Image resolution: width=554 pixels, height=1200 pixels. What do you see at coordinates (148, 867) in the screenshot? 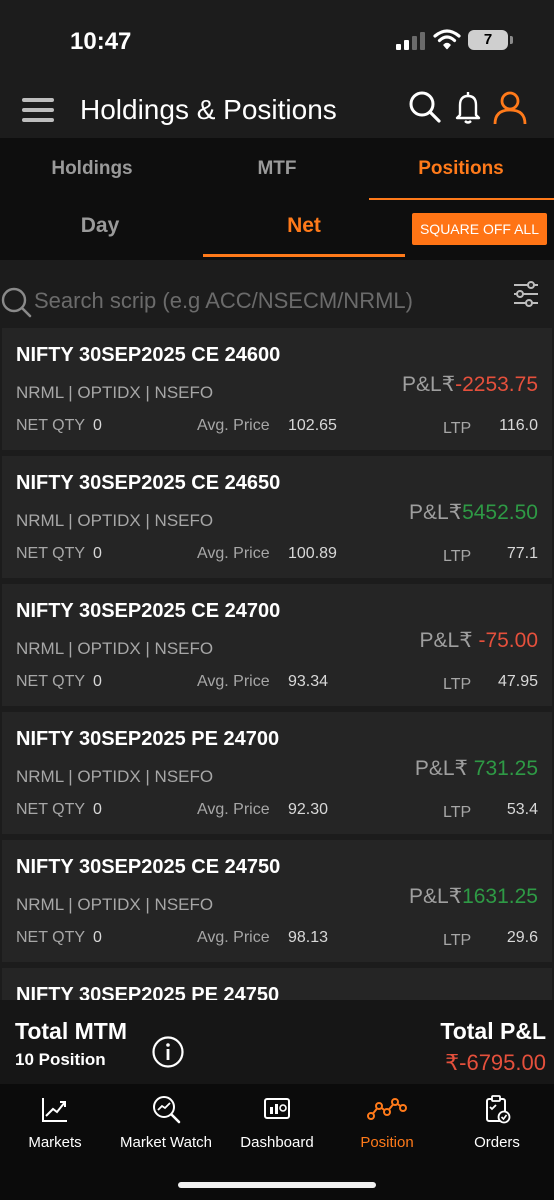
I see `position-name: NIFTY 30SEP2025 CE 24750` at bounding box center [148, 867].